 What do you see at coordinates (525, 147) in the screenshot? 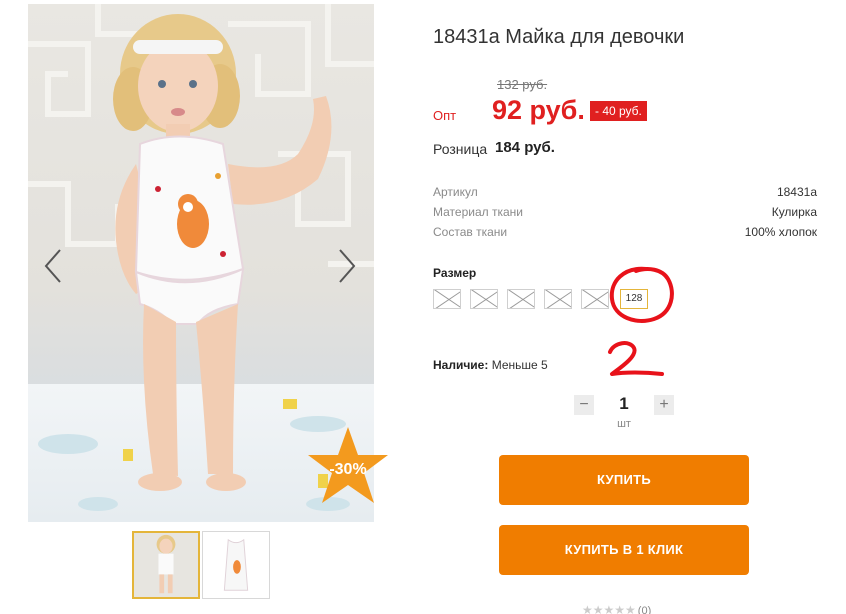
I see `retail-price: 184 руб.` at bounding box center [525, 147].